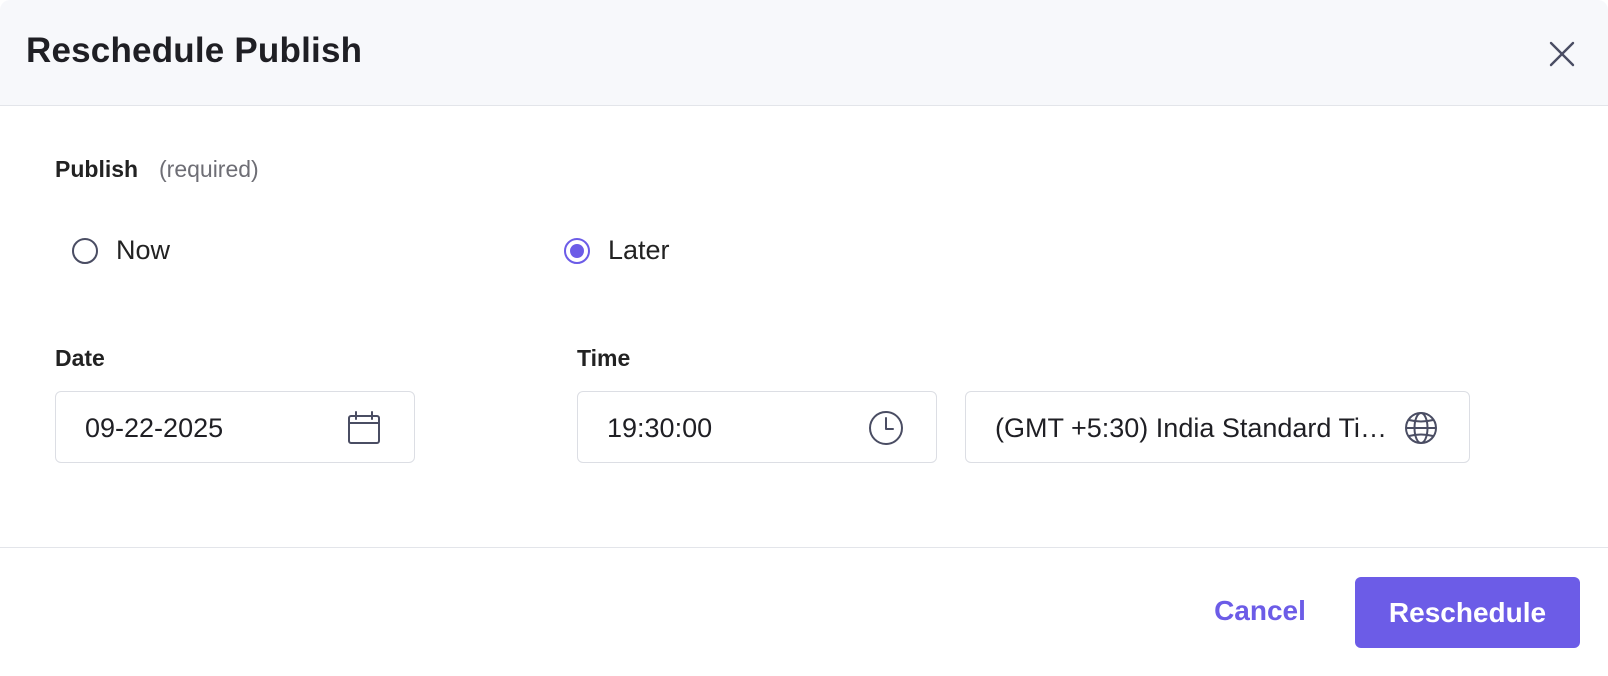 Image resolution: width=1608 pixels, height=676 pixels. Describe the element at coordinates (1467, 612) in the screenshot. I see `reschedule-button: Reschedule` at that location.